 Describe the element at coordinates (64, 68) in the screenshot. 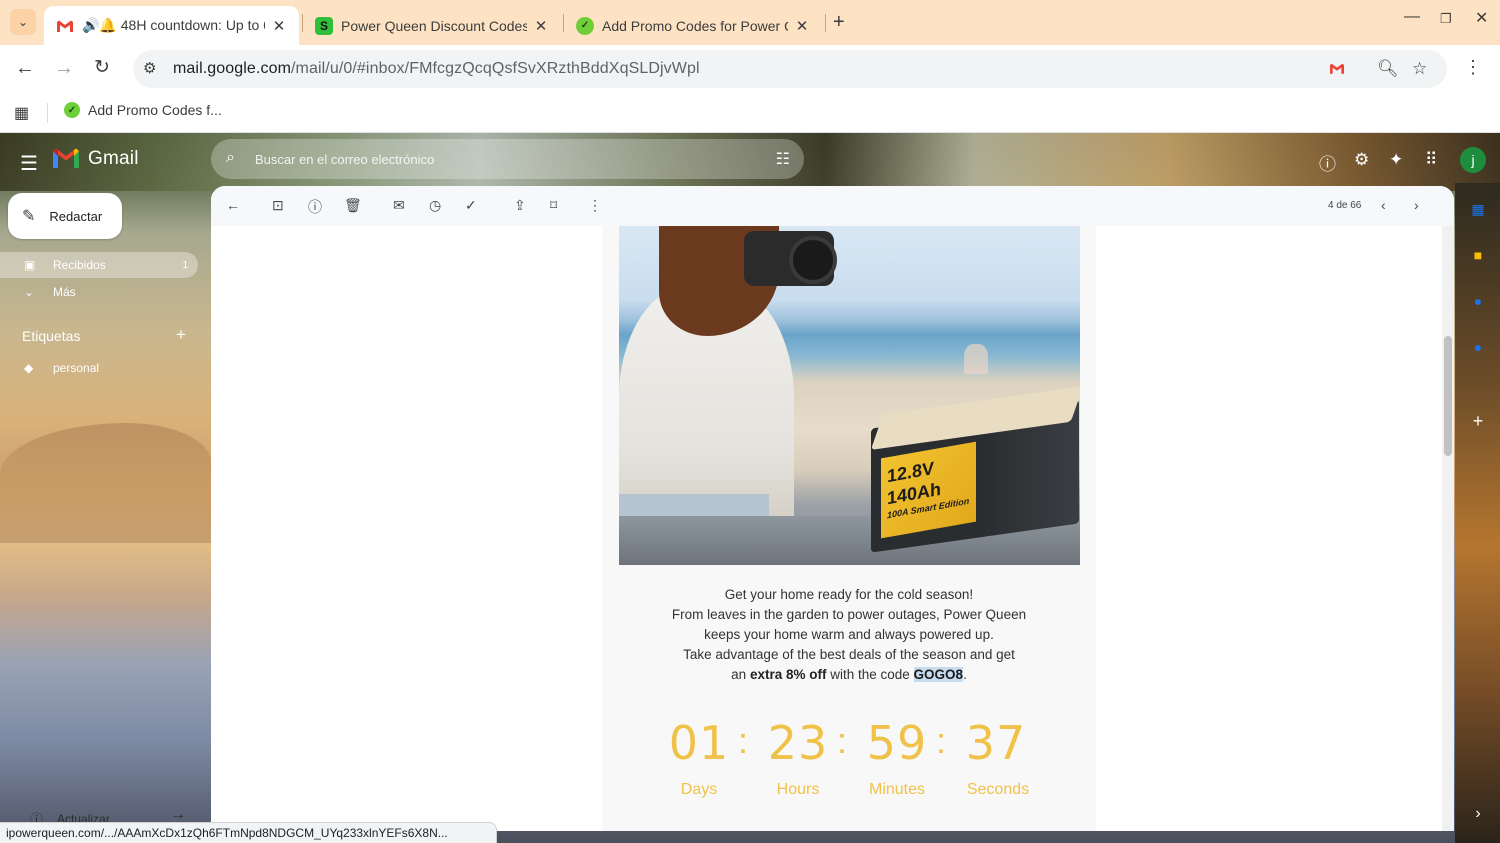

I see `forward-arrow-icon: →` at that location.